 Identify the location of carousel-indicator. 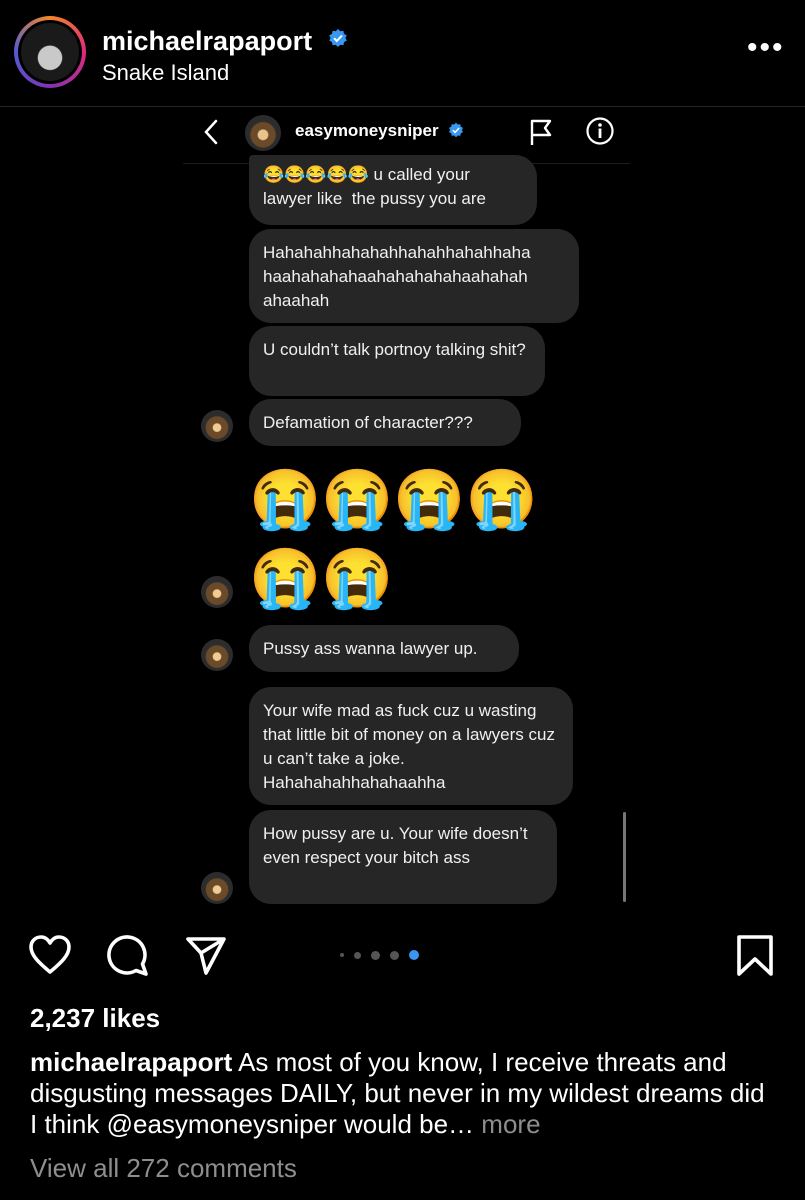
(385, 955).